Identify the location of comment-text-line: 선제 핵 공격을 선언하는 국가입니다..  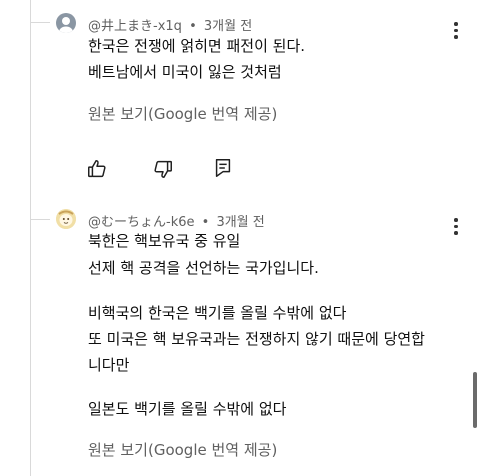
(203, 268).